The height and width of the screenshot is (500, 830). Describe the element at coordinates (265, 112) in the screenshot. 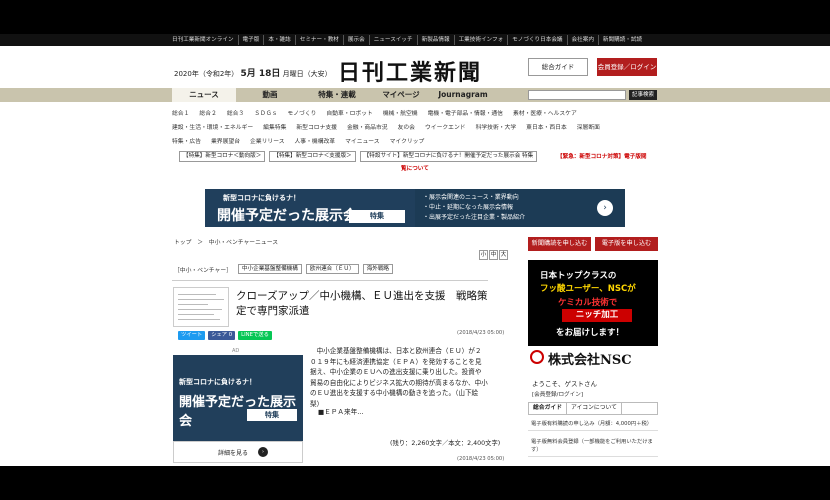

I see `category-link: ＳＤＧｓ` at that location.